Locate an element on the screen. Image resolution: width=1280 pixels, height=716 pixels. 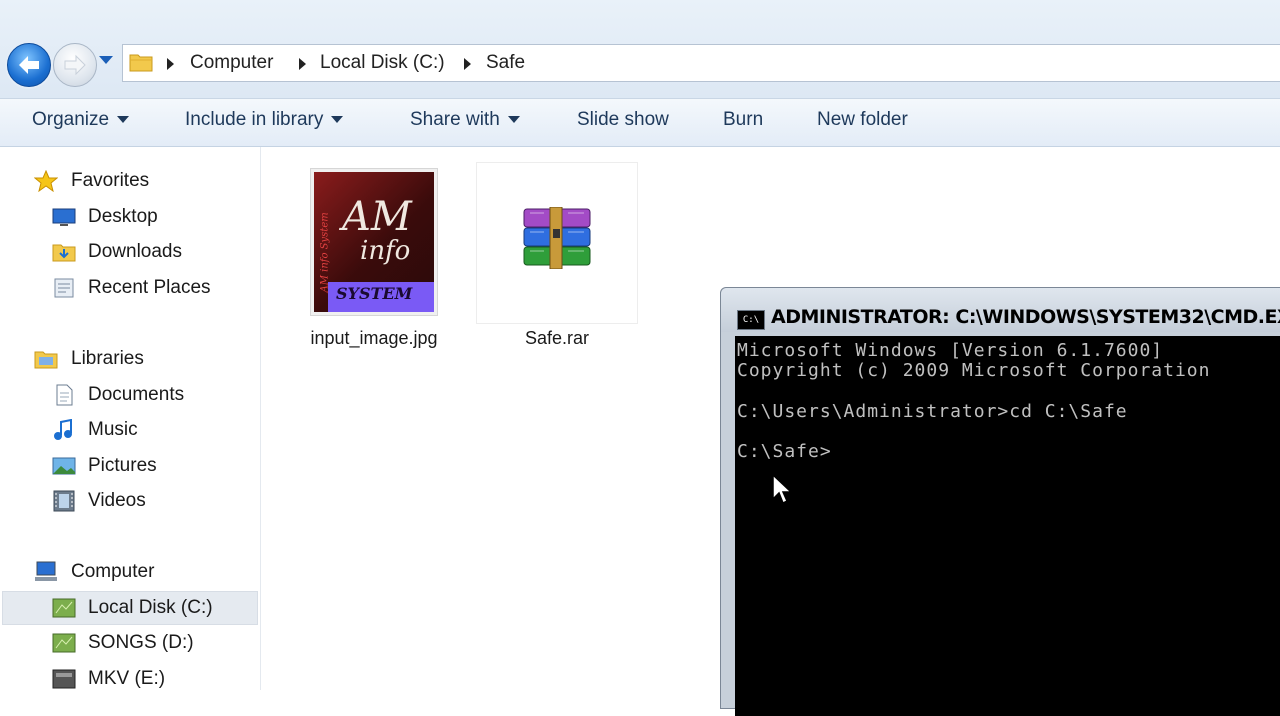
nav-item-downloads: Downloads is located at coordinates (152, 252).